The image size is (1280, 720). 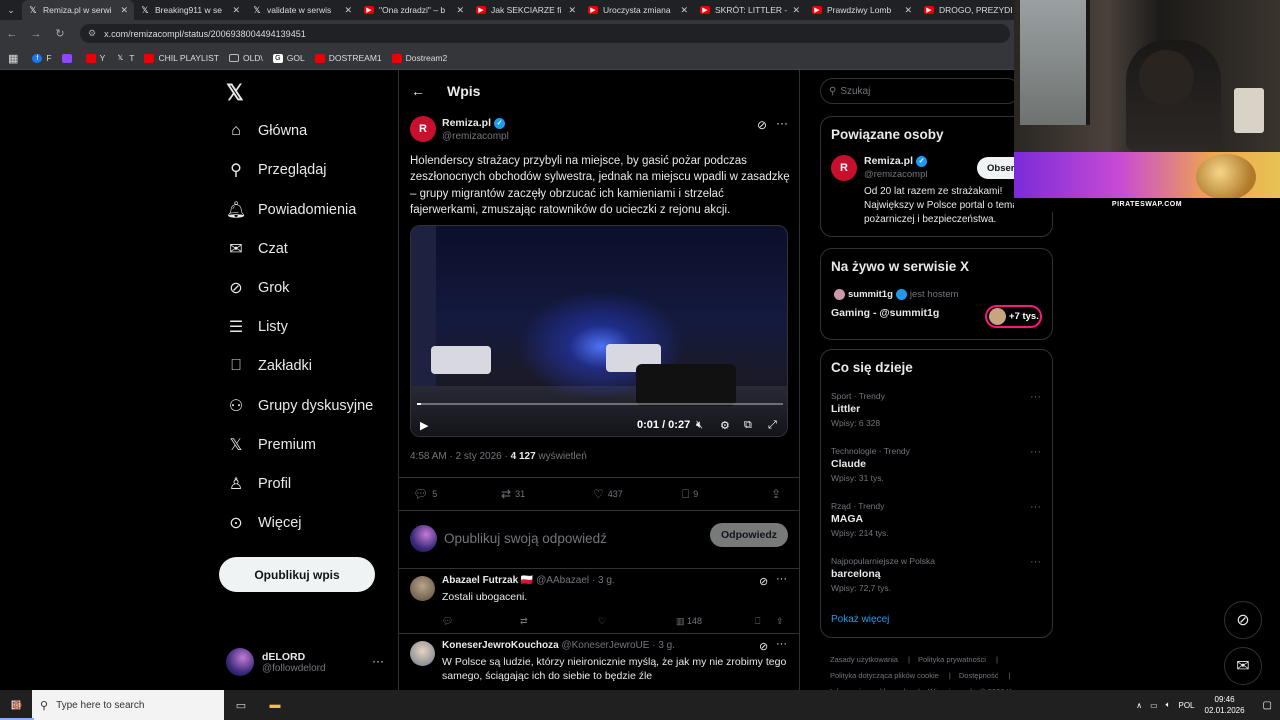 I want to click on search-input: ⚲ Szukaj, so click(x=920, y=91).